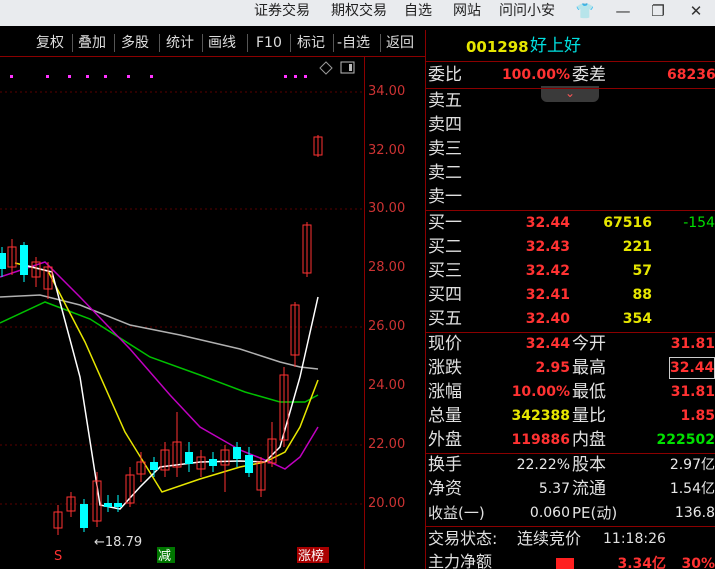  I want to click on trade-status-label: 交易状态:, so click(463, 538).